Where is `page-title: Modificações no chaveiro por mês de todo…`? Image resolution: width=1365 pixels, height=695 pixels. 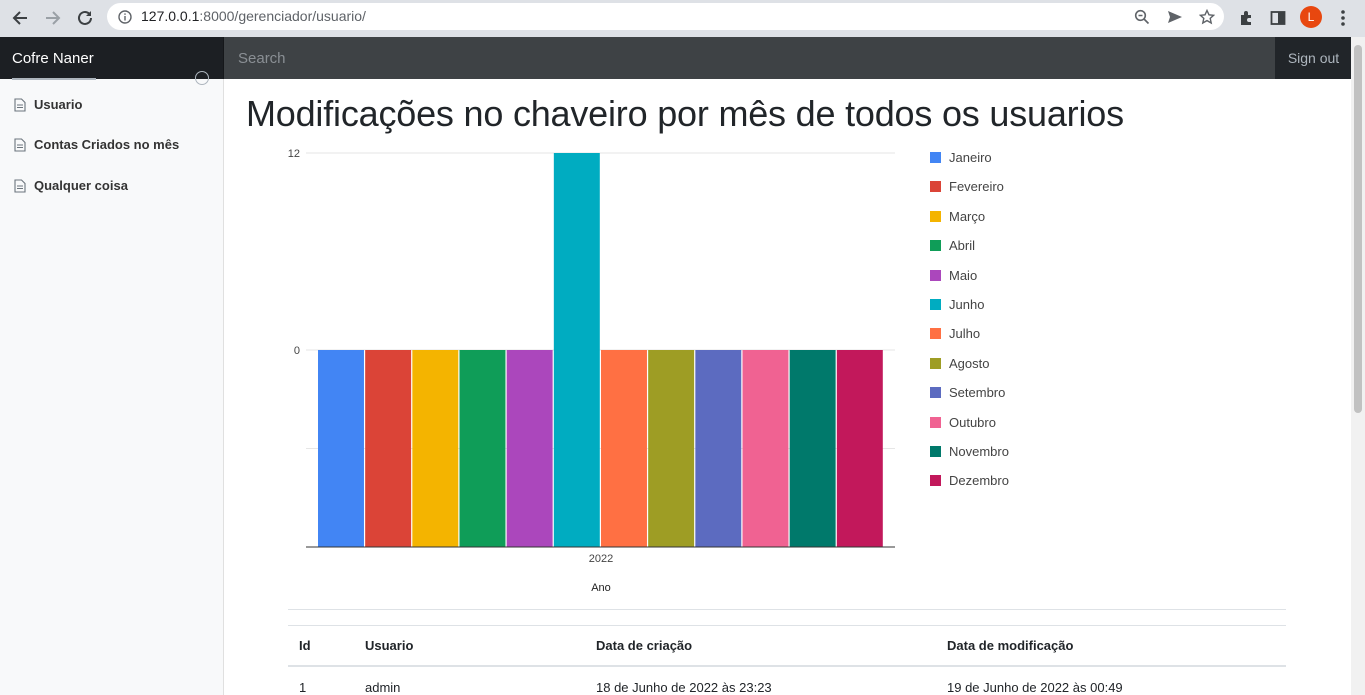 page-title: Modificações no chaveiro por mês de todo… is located at coordinates (685, 113).